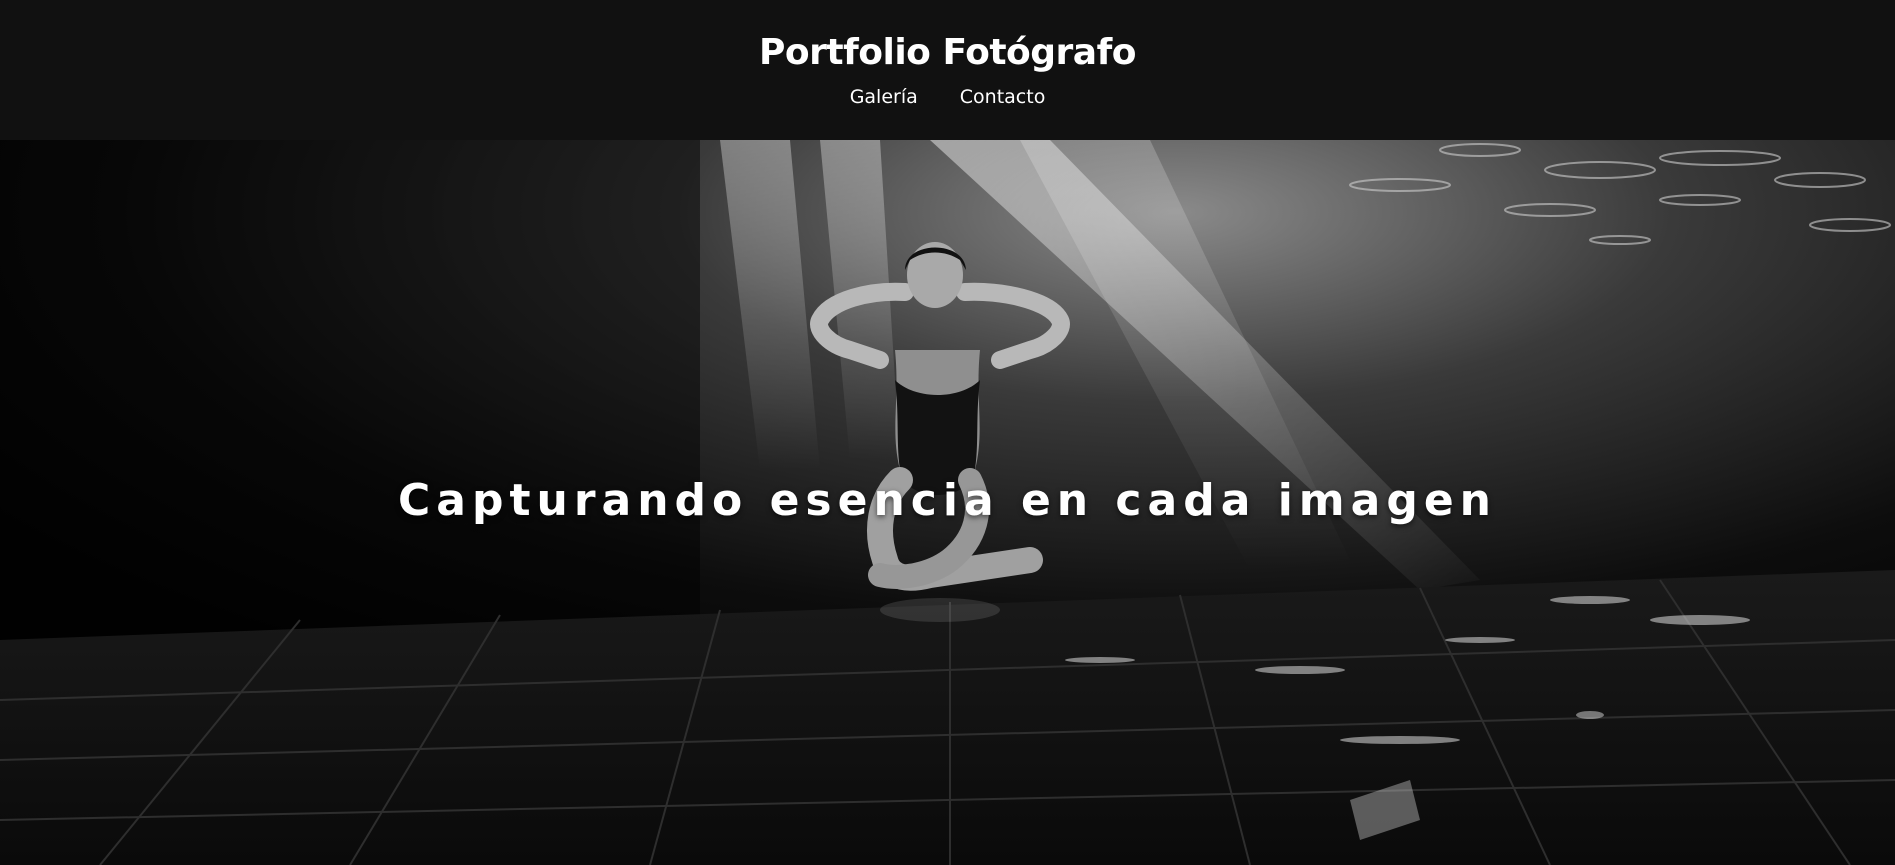 This screenshot has height=865, width=1895. Describe the element at coordinates (1003, 97) in the screenshot. I see `nav-link-contacto: Contacto` at that location.